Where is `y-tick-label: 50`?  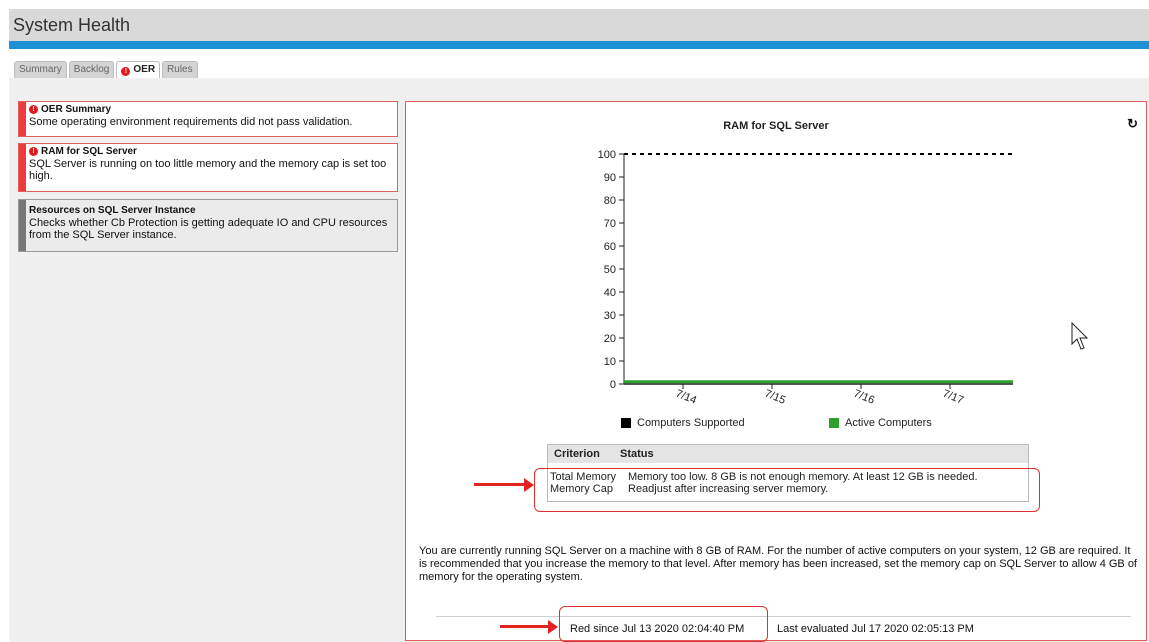 y-tick-label: 50 is located at coordinates (610, 270).